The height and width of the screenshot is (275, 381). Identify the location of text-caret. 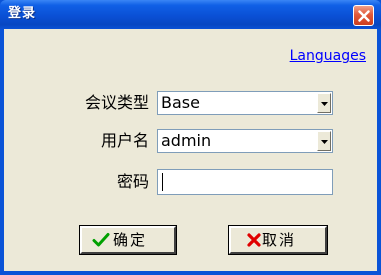
(162, 182).